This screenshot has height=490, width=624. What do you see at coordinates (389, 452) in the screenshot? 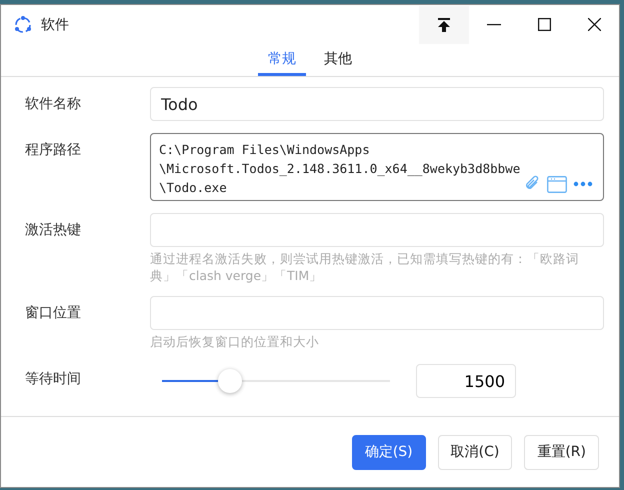
I see `confirm-button: 确定(S)` at bounding box center [389, 452].